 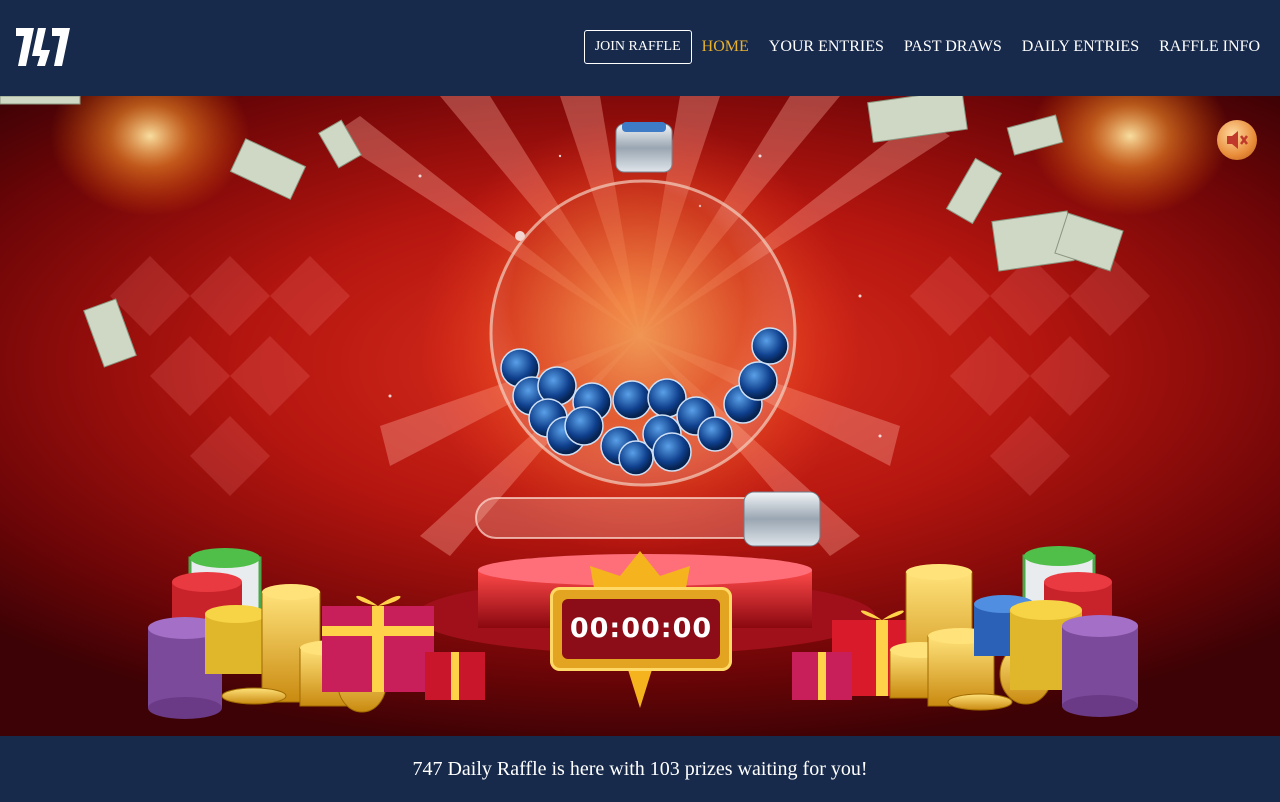 I want to click on globe-cap-band, so click(x=644, y=127).